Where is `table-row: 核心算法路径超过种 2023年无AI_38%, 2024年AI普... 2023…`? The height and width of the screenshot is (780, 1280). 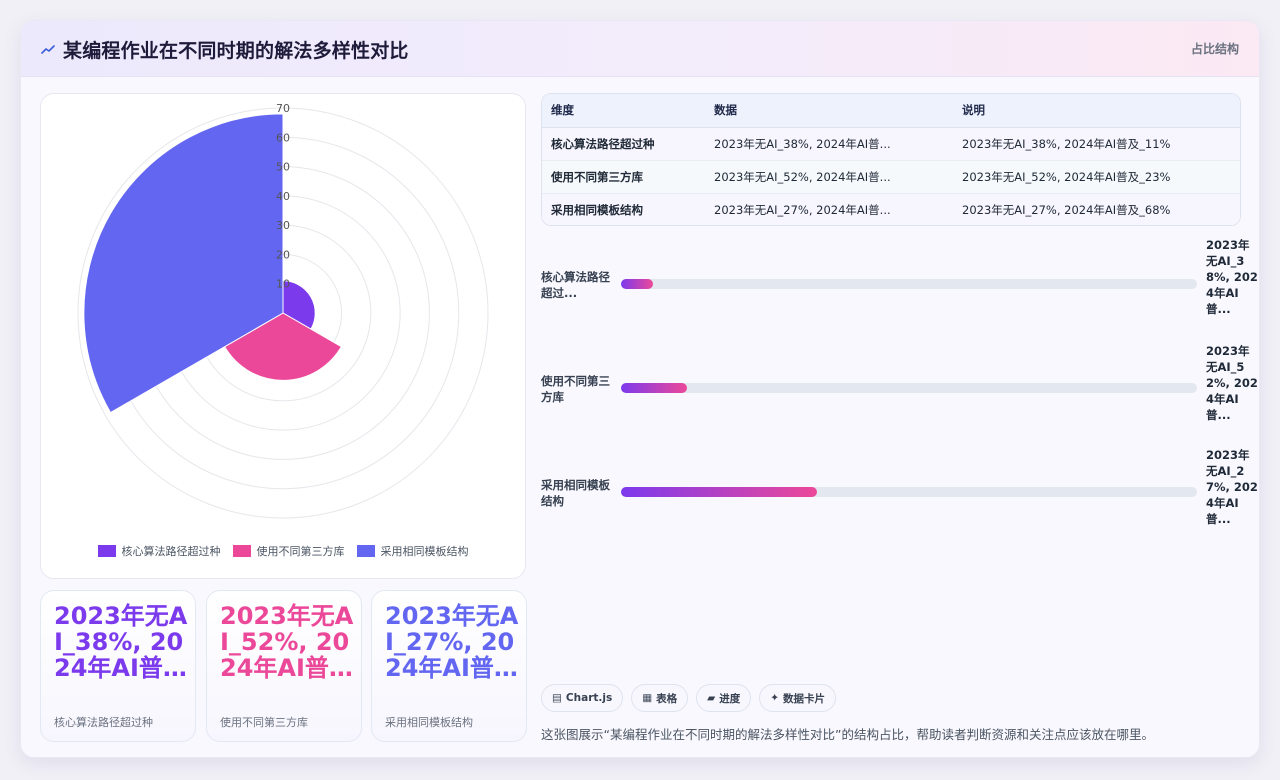
table-row: 核心算法路径超过种 2023年无AI_38%, 2024年AI普... 2023… is located at coordinates (891, 144).